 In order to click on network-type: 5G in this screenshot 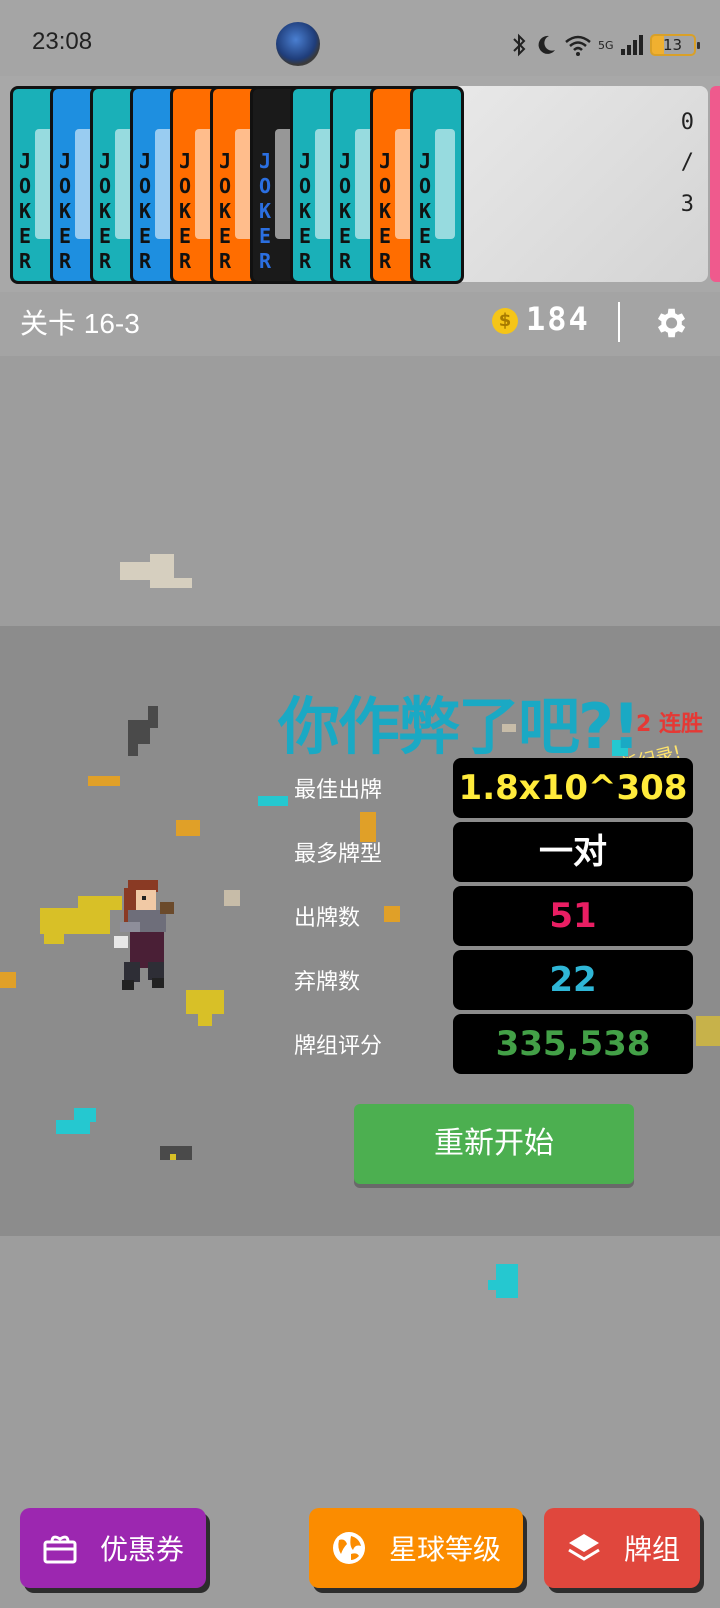, I will do `click(606, 45)`.